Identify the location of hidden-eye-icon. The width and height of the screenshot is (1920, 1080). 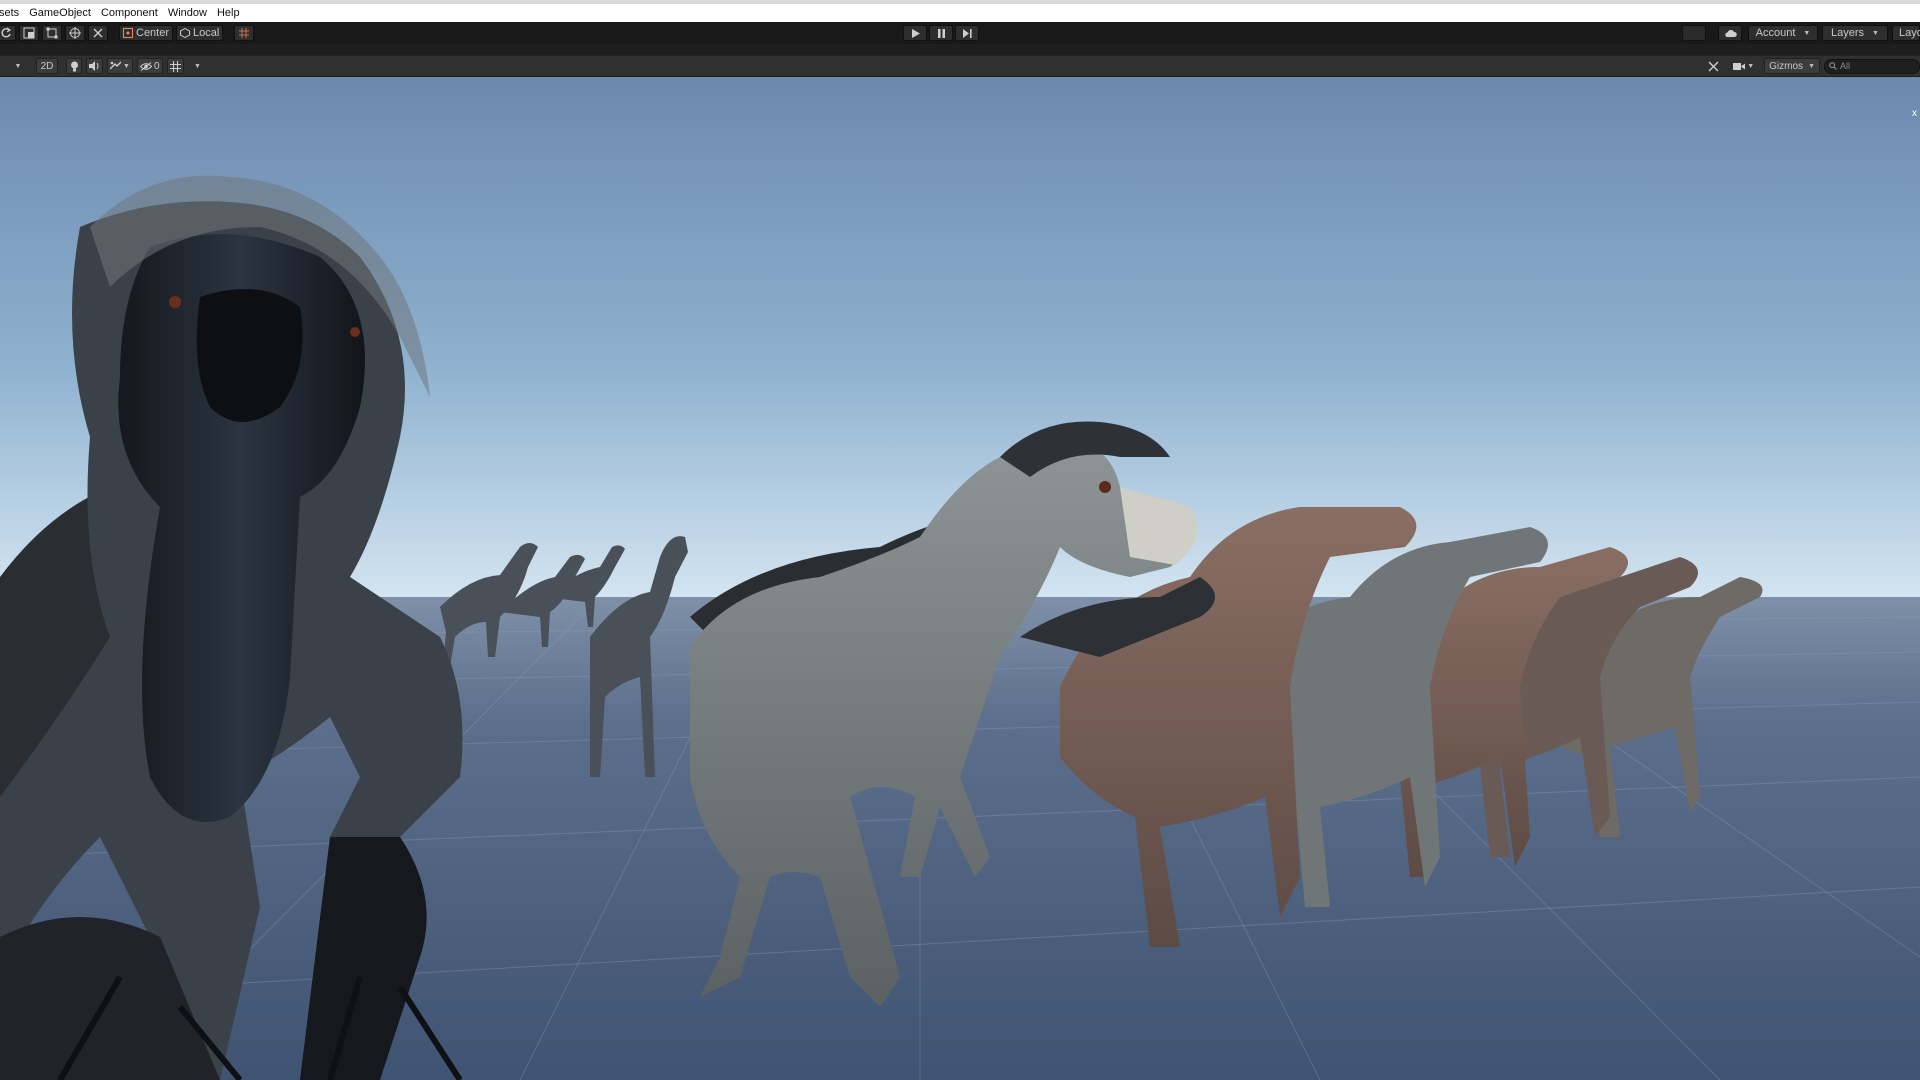
(145, 66).